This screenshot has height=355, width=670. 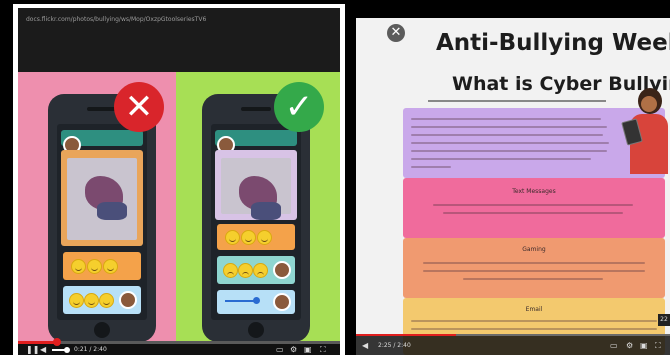 I want to click on bad-phone-screen, so click(x=102, y=222).